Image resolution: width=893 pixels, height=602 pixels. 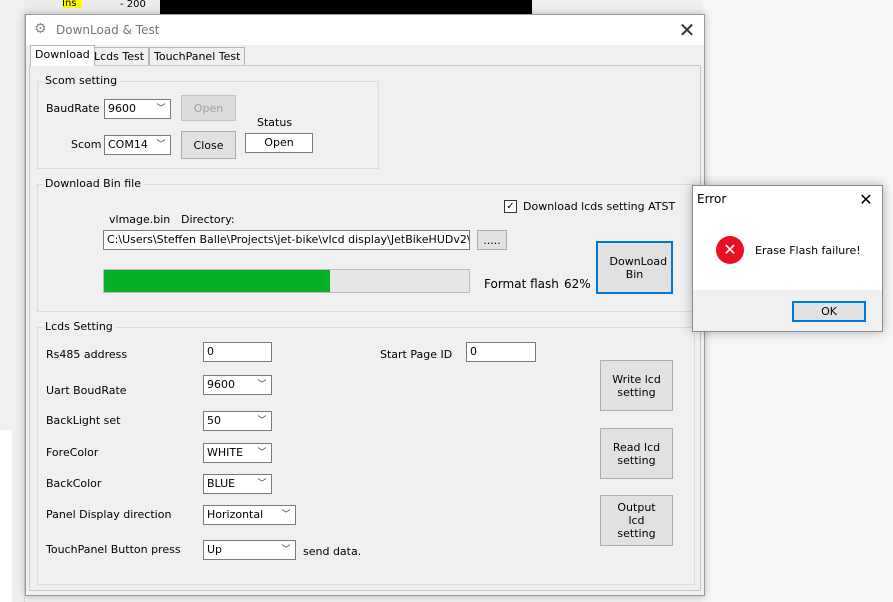 I want to click on app-gear-icon: ⚙, so click(x=40, y=29).